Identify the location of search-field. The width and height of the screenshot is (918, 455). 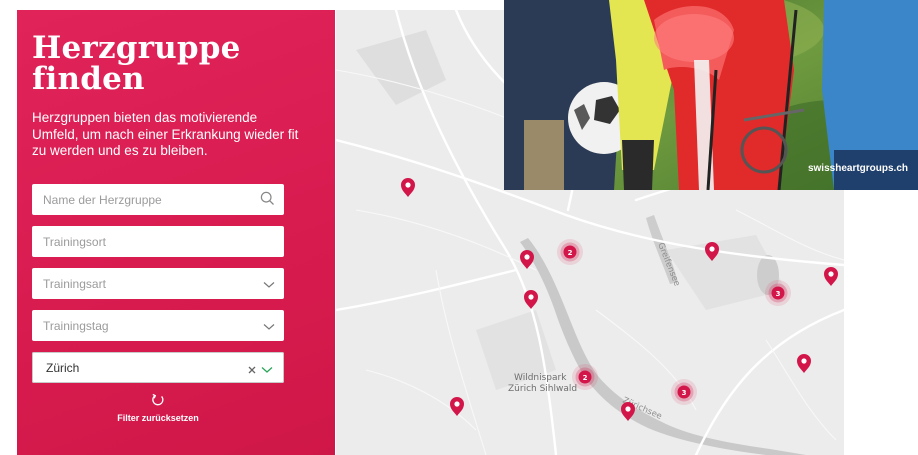
(158, 199).